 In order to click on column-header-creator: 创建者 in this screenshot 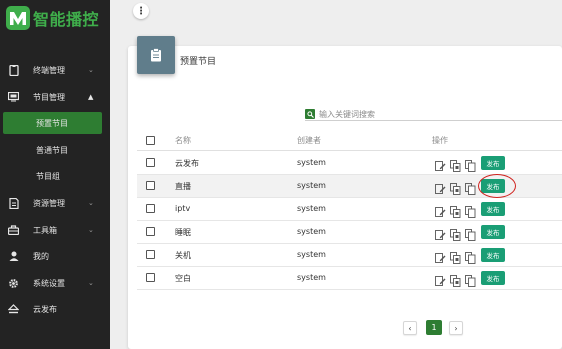, I will do `click(309, 140)`.